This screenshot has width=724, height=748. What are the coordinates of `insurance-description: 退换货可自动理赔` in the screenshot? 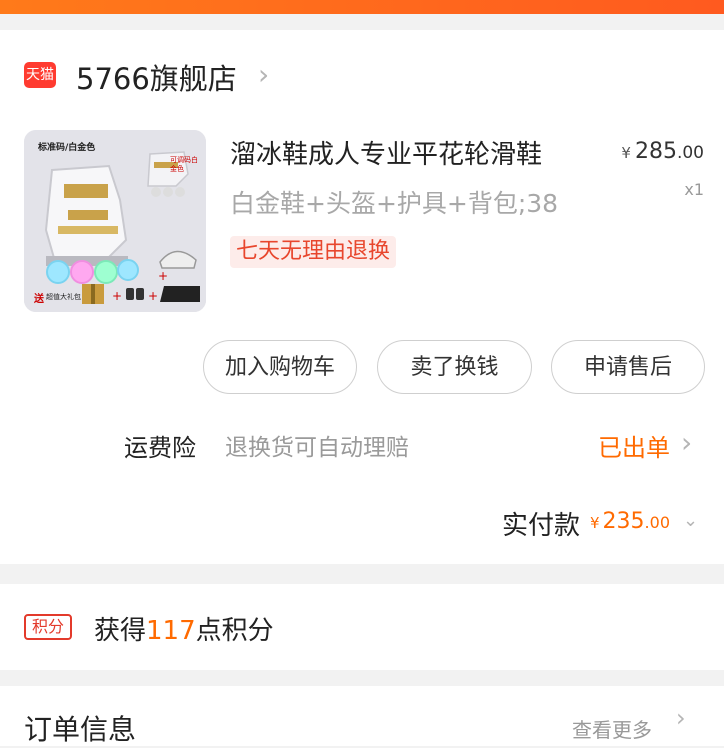 It's located at (317, 448).